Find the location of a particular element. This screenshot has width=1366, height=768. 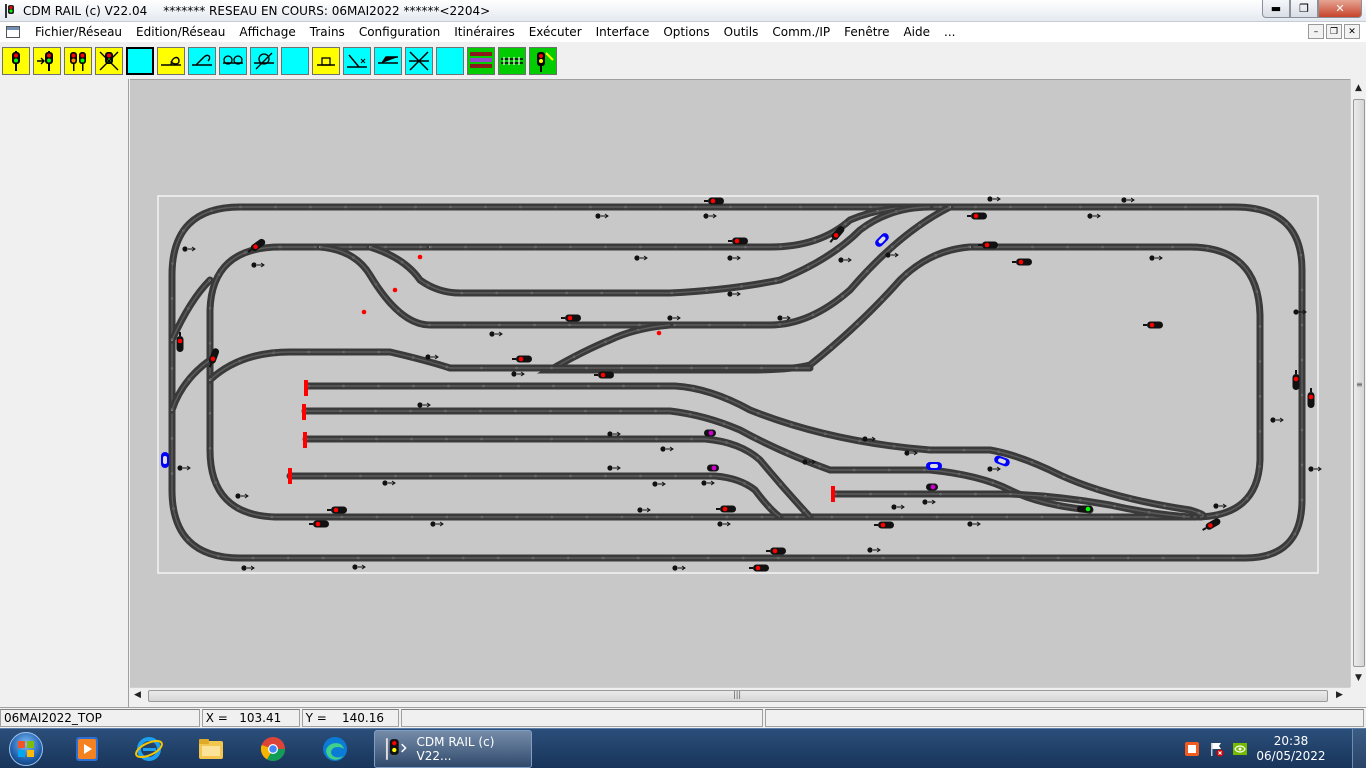

scroll-up-icon: ▲ is located at coordinates (1358, 88).